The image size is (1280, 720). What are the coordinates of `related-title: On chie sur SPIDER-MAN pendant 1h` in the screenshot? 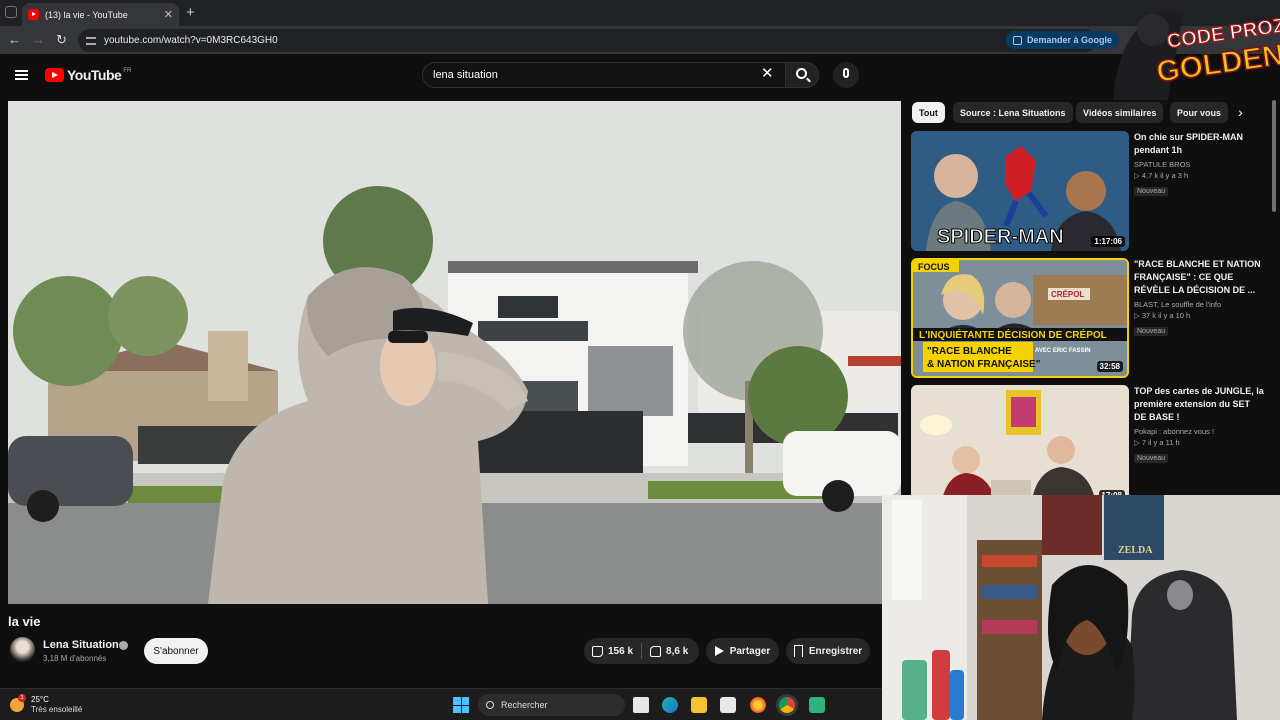 It's located at (1199, 144).